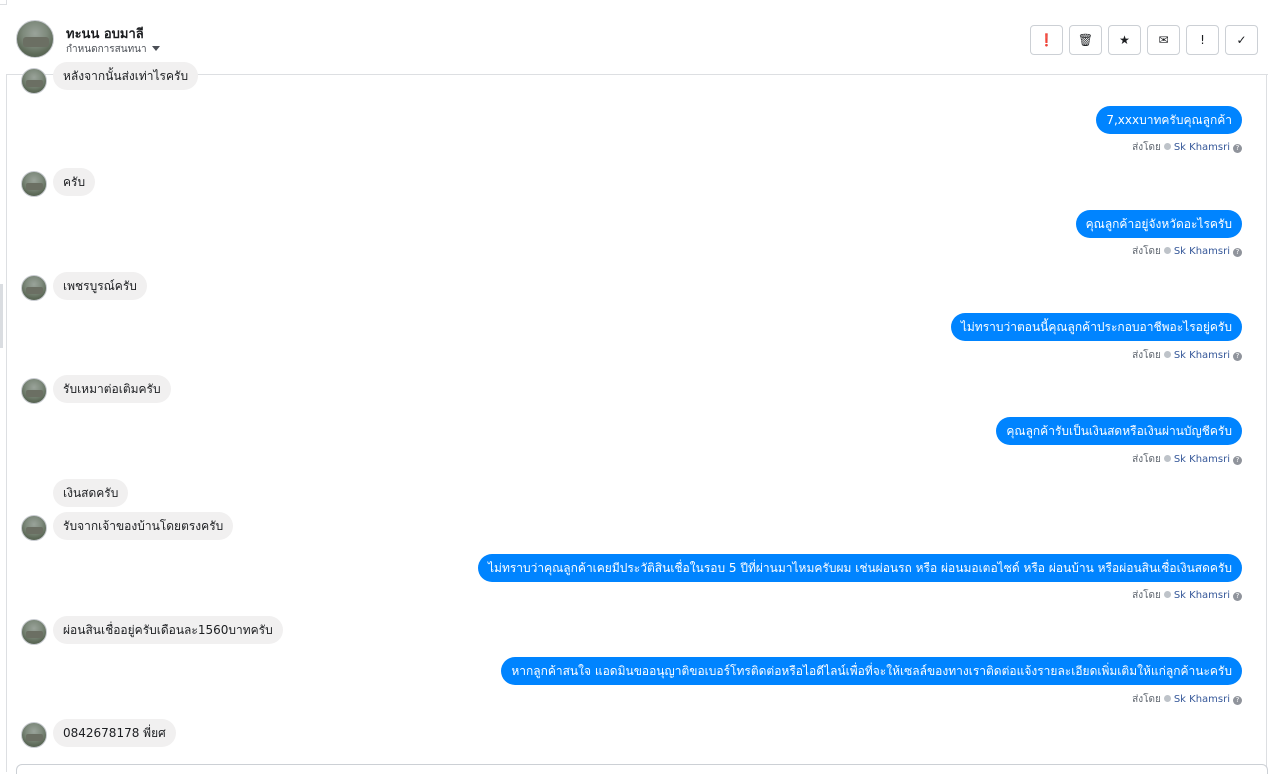  Describe the element at coordinates (1169, 120) in the screenshot. I see `outgoing-message: 7,xxxบาทครับคุณลูกค้า` at that location.